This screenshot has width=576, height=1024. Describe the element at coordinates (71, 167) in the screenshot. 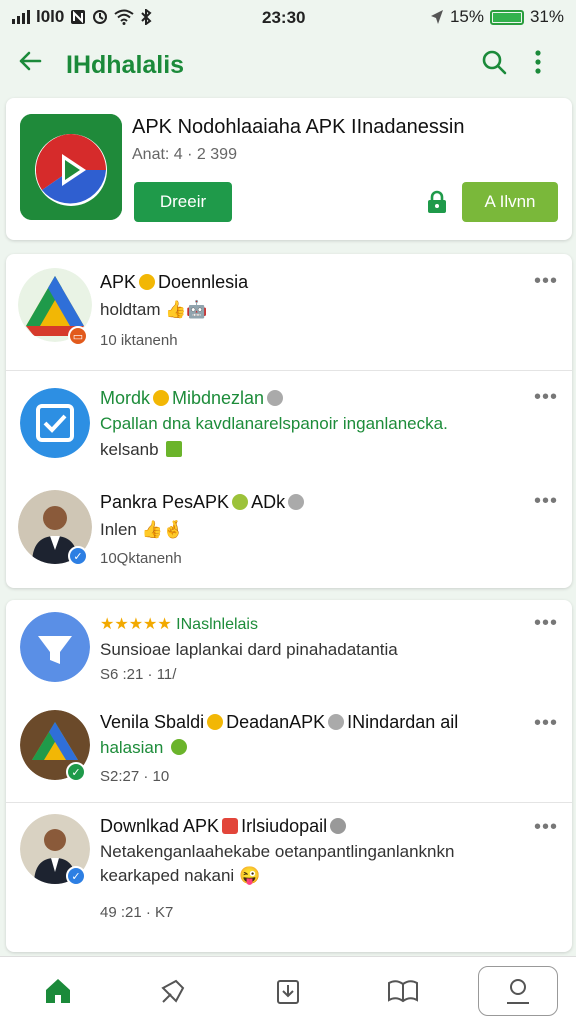

I see `app-logo-icon` at that location.